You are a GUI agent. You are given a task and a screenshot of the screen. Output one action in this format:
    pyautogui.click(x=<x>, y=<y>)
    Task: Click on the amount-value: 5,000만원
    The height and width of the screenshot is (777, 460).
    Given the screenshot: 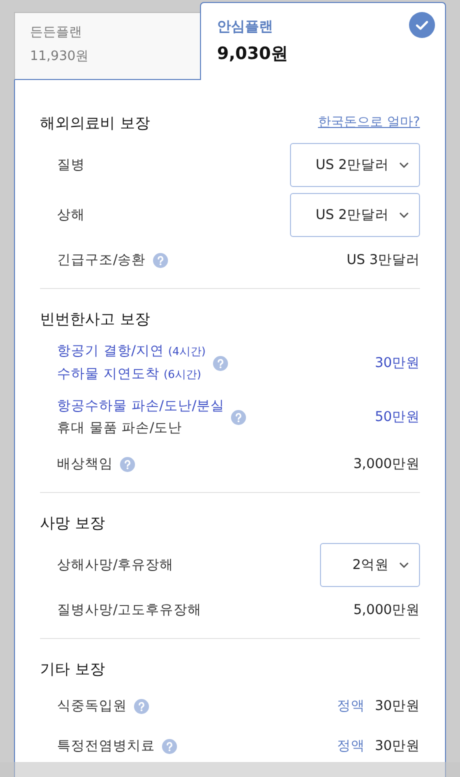 What is the action you would take?
    pyautogui.click(x=386, y=610)
    